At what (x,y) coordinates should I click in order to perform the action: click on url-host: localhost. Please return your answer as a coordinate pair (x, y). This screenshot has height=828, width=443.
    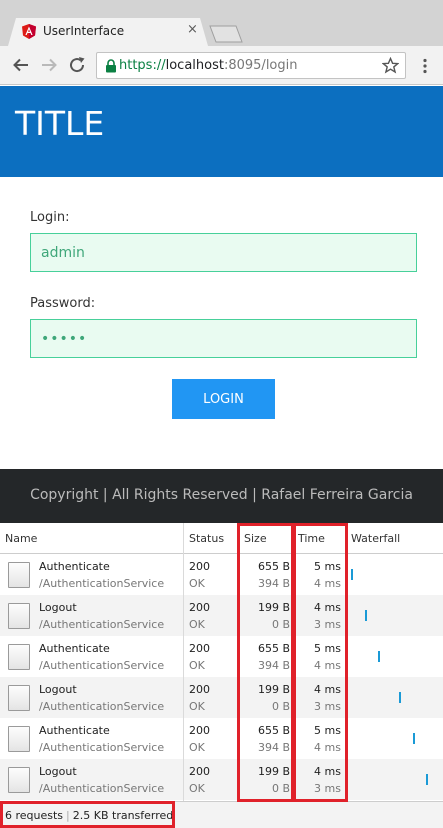
    Looking at the image, I should click on (194, 65).